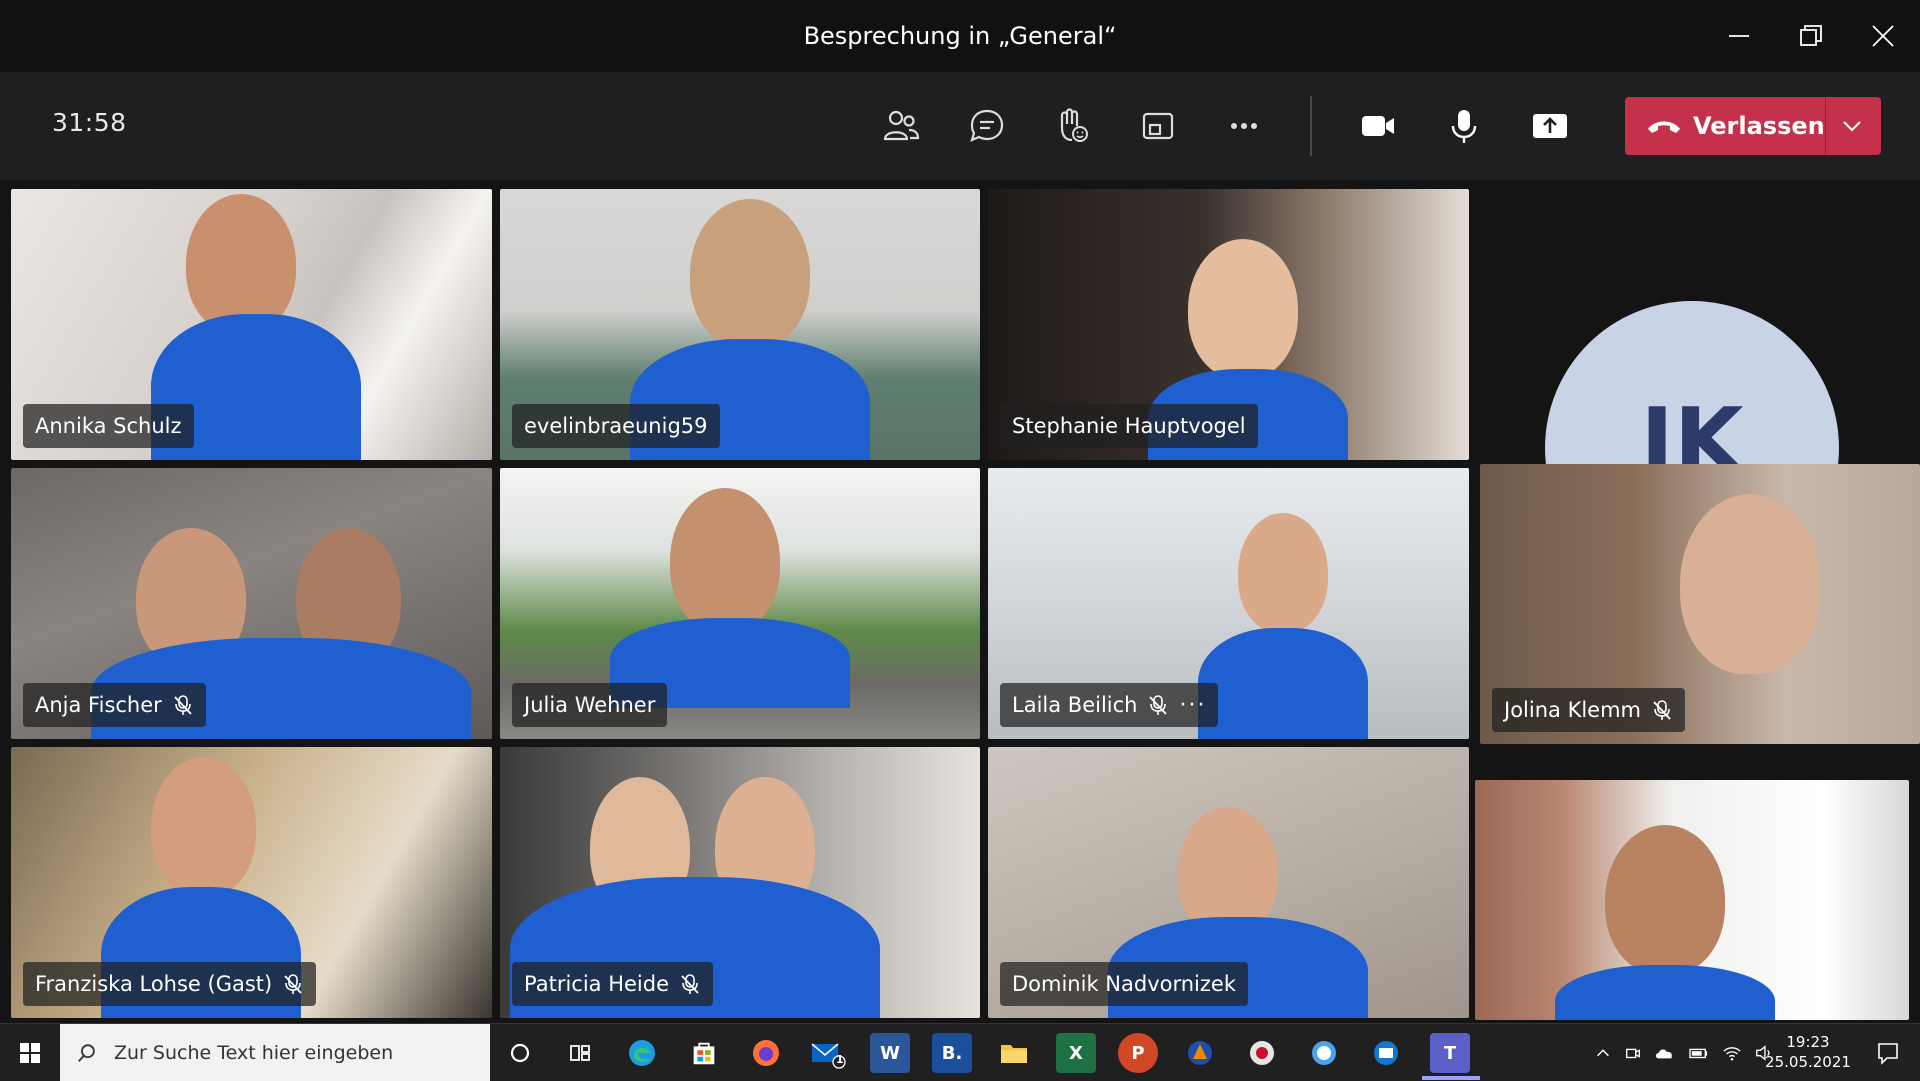 The width and height of the screenshot is (1920, 1081). What do you see at coordinates (1072, 126) in the screenshot?
I see `raise-hand-button` at bounding box center [1072, 126].